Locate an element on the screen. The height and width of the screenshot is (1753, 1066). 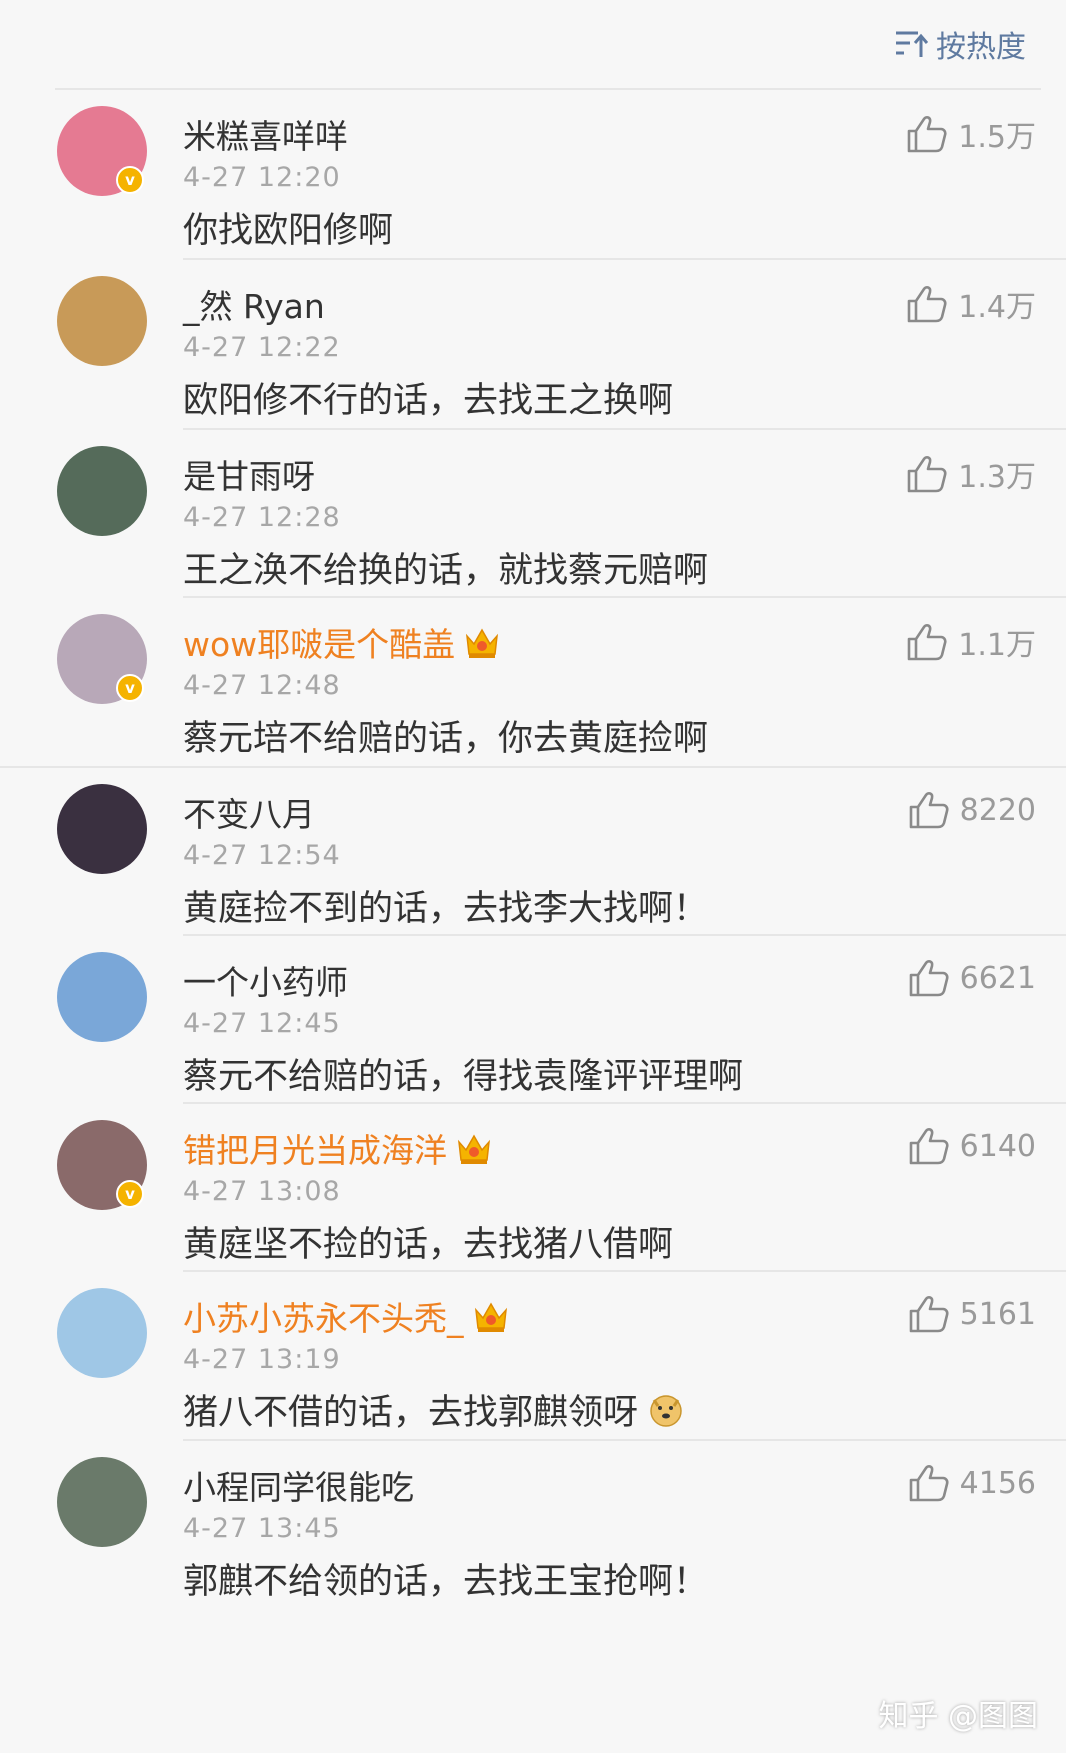
doge-emoji-icon is located at coordinates (666, 1410).